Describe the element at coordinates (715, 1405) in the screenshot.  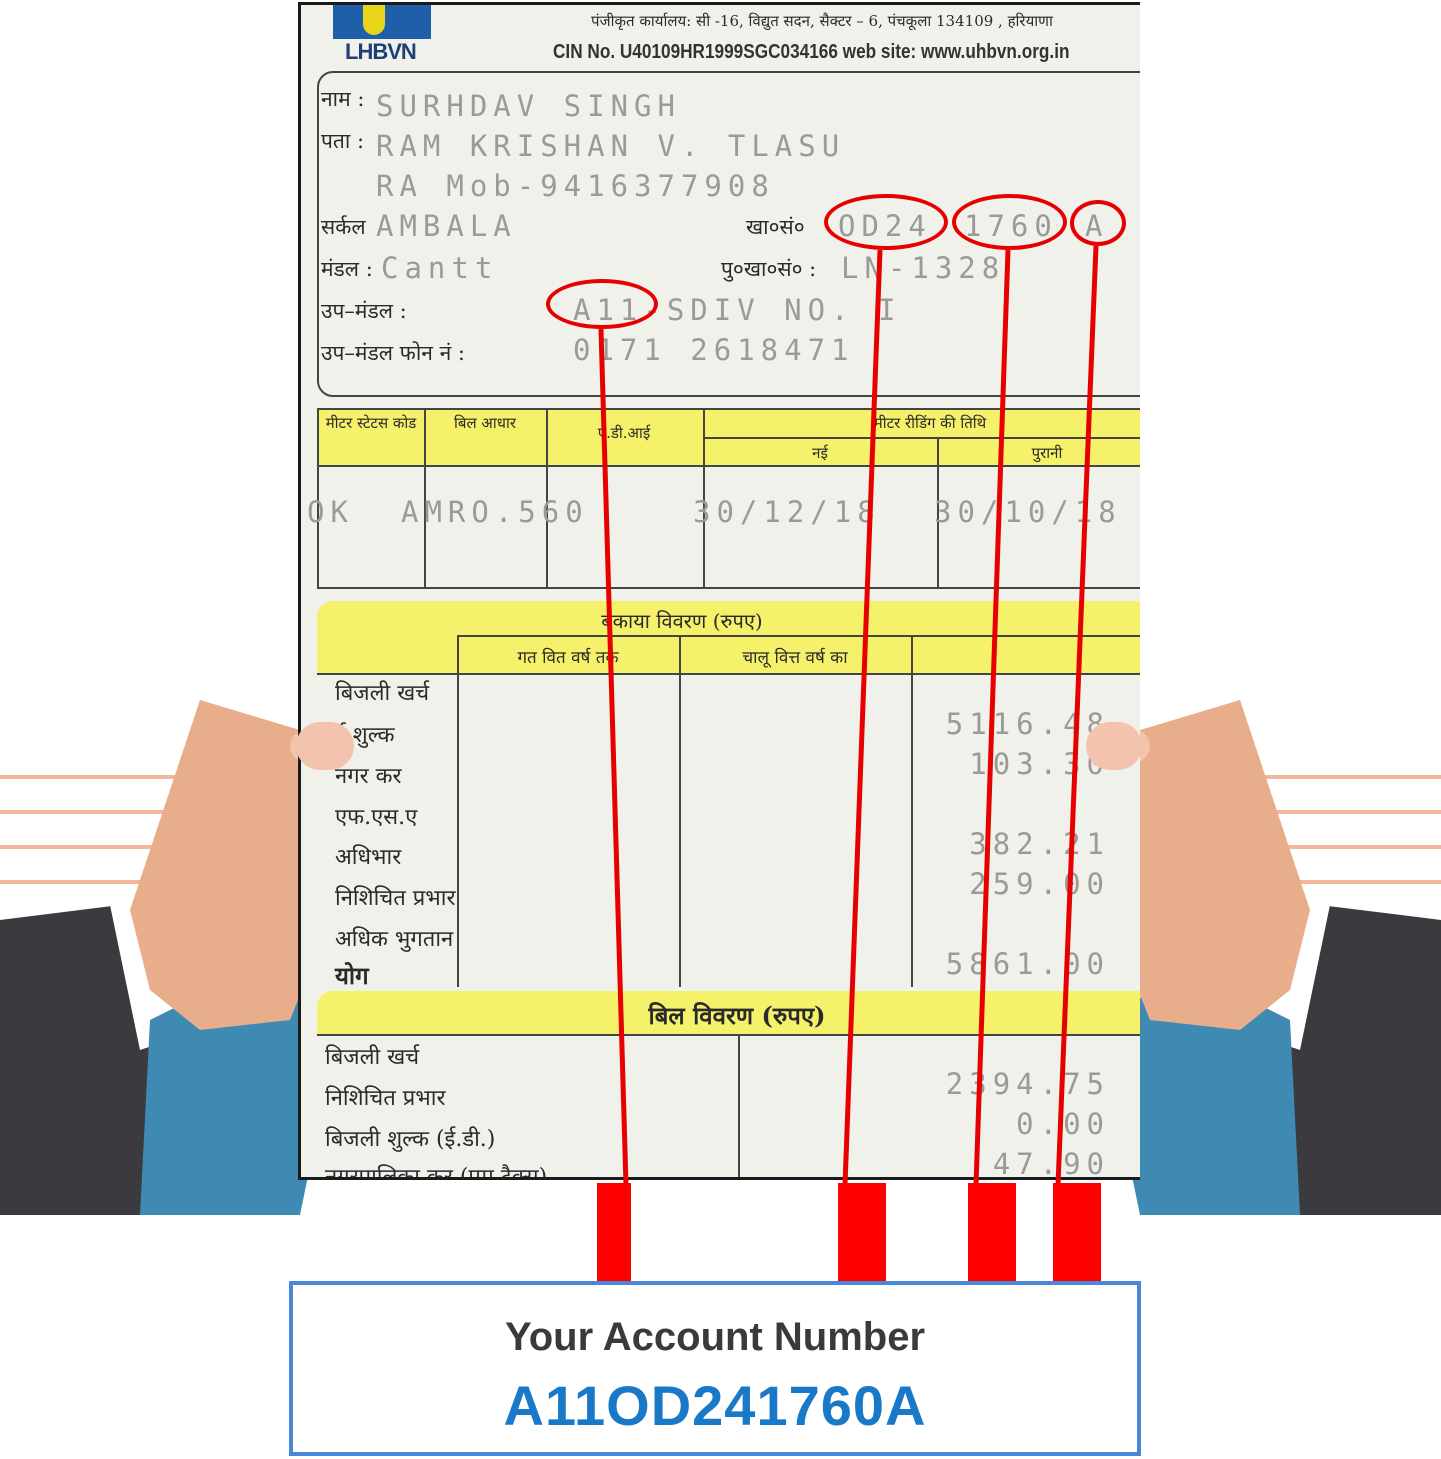
I see `account-number-value: A11OD241760A` at that location.